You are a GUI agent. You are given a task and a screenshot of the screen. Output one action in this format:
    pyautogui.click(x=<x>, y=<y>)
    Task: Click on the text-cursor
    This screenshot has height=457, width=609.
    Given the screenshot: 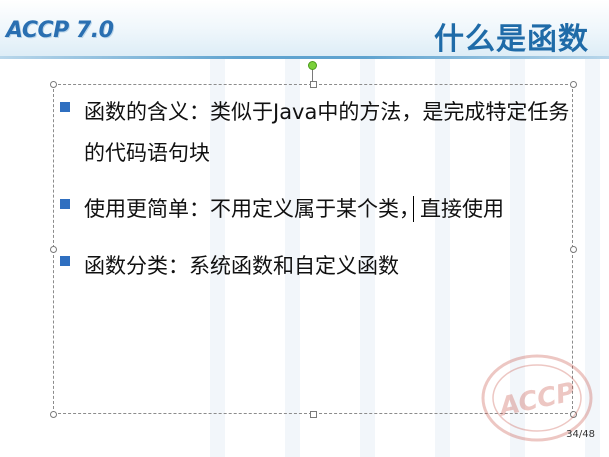 What is the action you would take?
    pyautogui.click(x=413, y=209)
    